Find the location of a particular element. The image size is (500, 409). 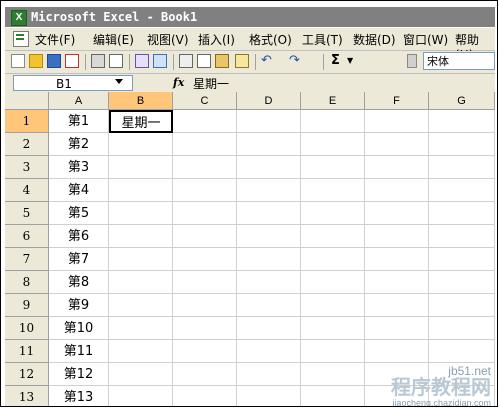

autosum-button: Σ is located at coordinates (338, 61).